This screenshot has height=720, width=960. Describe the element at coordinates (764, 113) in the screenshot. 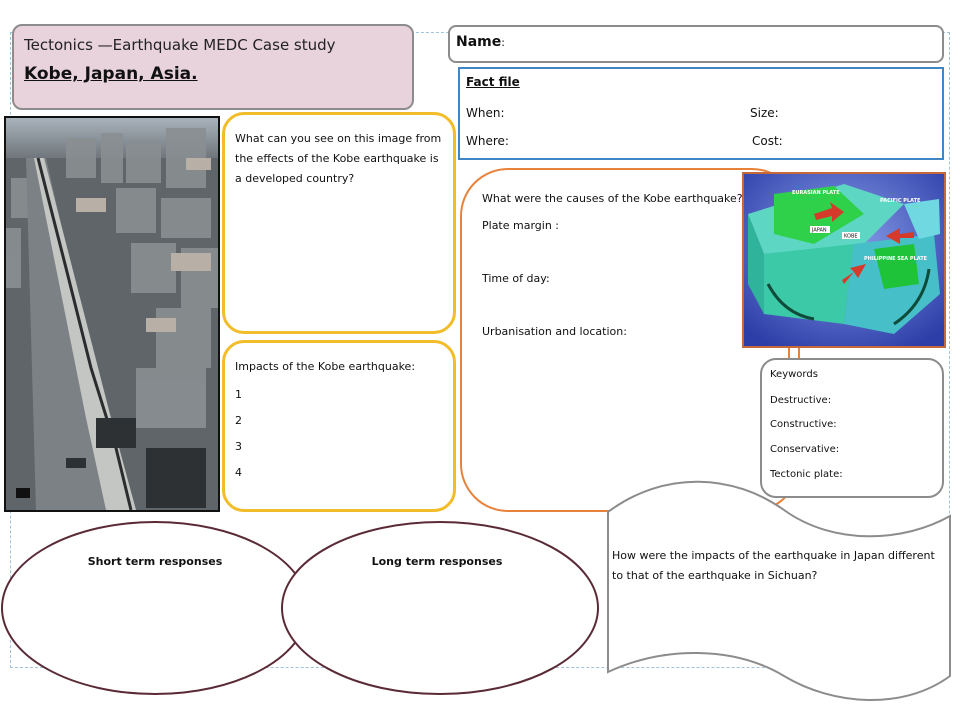

I see `fact-size: Size:` at that location.